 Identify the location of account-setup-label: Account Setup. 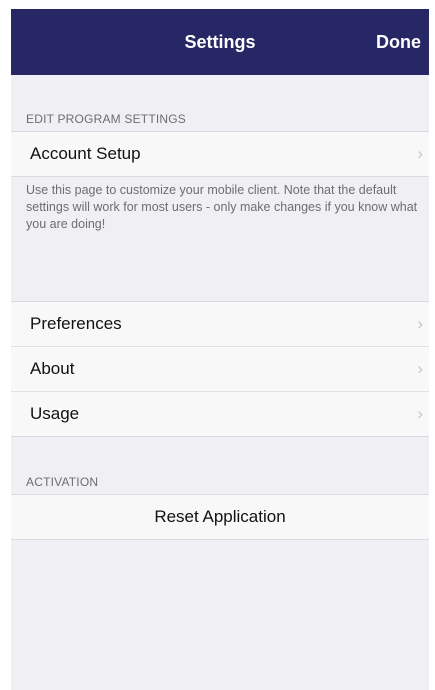
(85, 153).